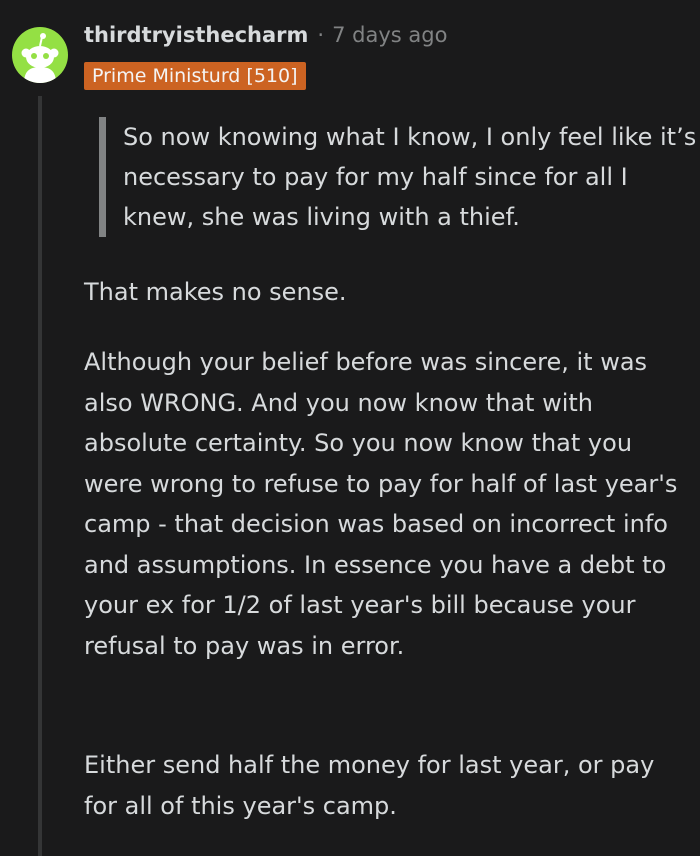 Image resolution: width=700 pixels, height=856 pixels. I want to click on comment-paragraph: That makes no sense., so click(215, 292).